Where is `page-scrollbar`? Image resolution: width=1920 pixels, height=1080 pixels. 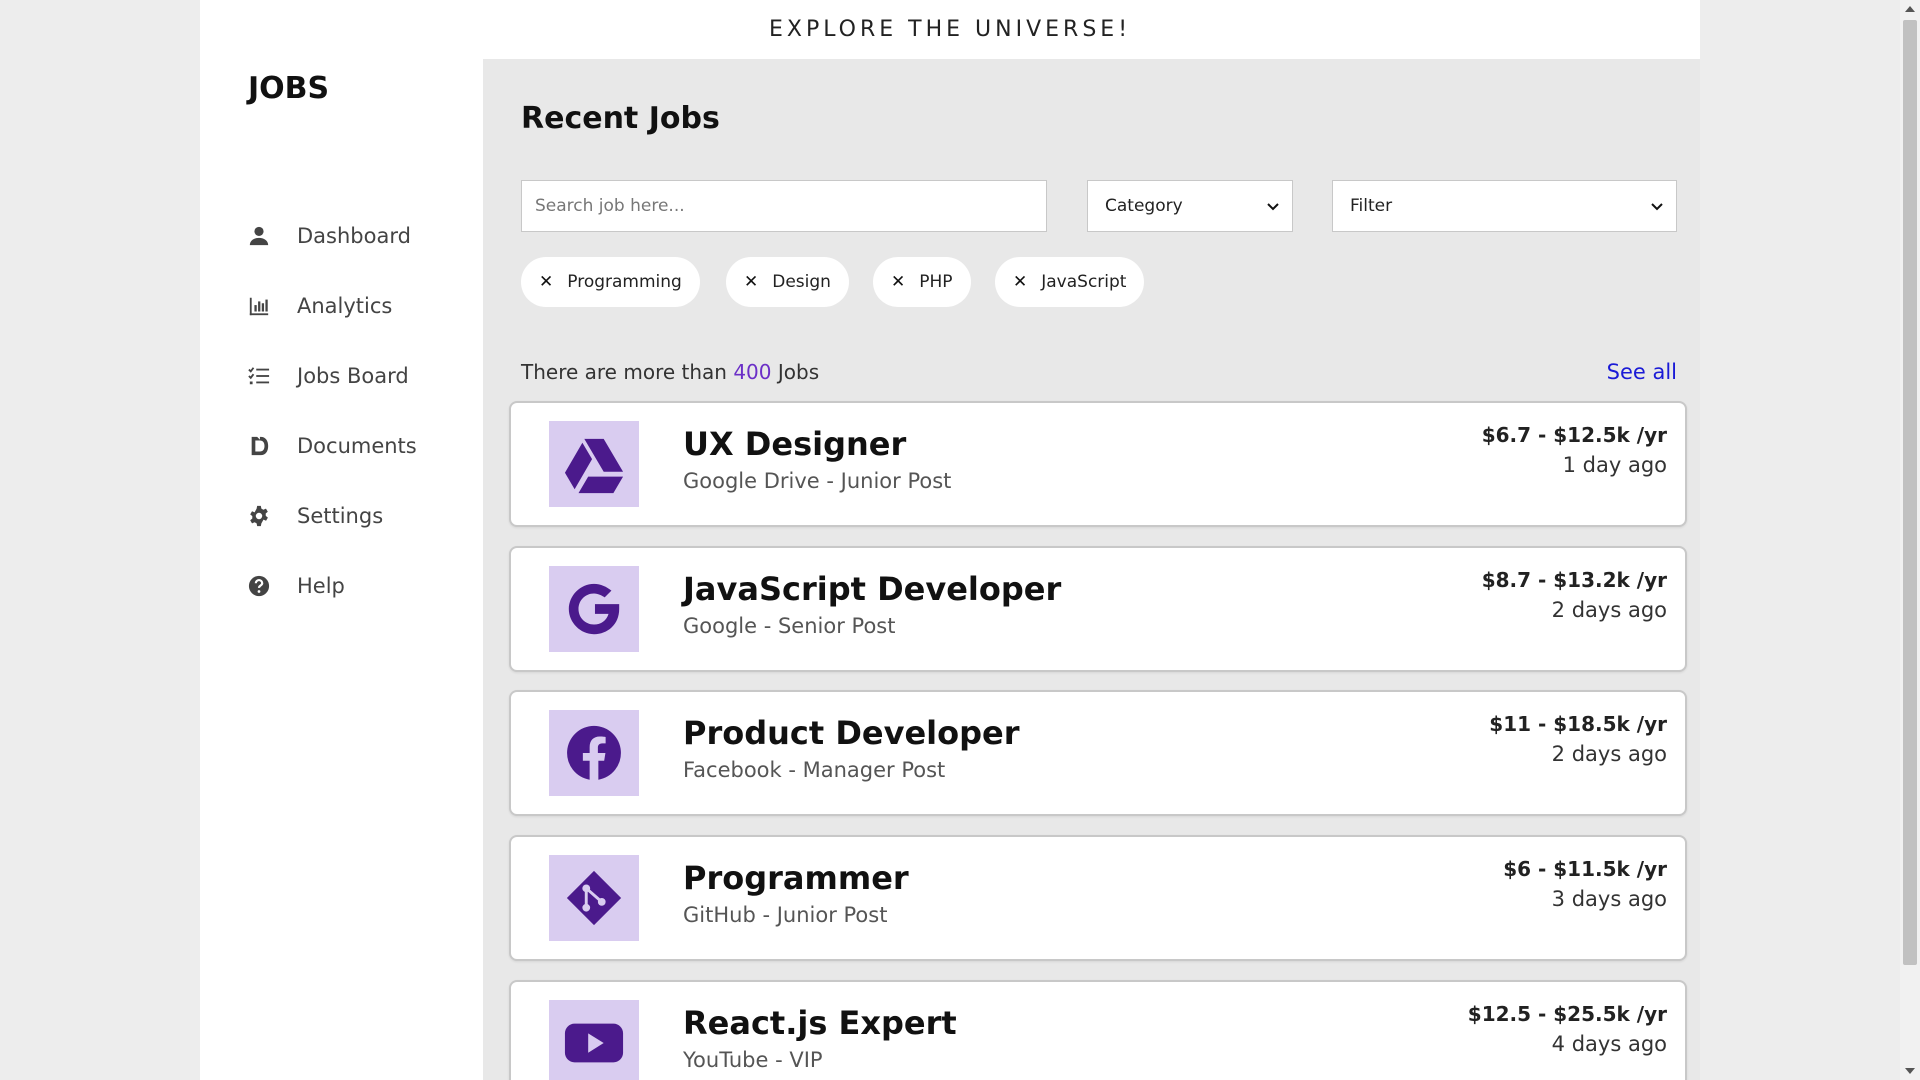
page-scrollbar is located at coordinates (1910, 540).